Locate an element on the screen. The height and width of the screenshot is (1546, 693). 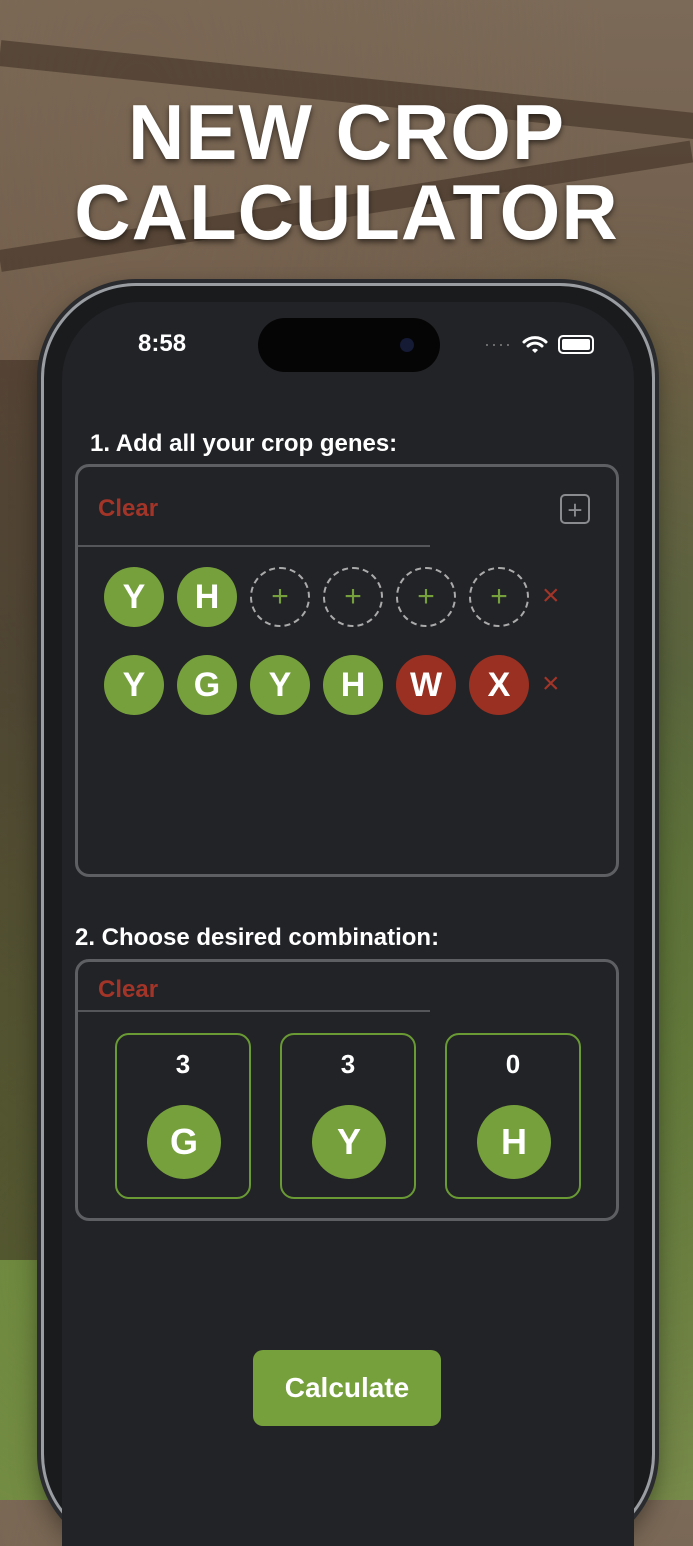
combination-card: 3 G is located at coordinates (183, 1116).